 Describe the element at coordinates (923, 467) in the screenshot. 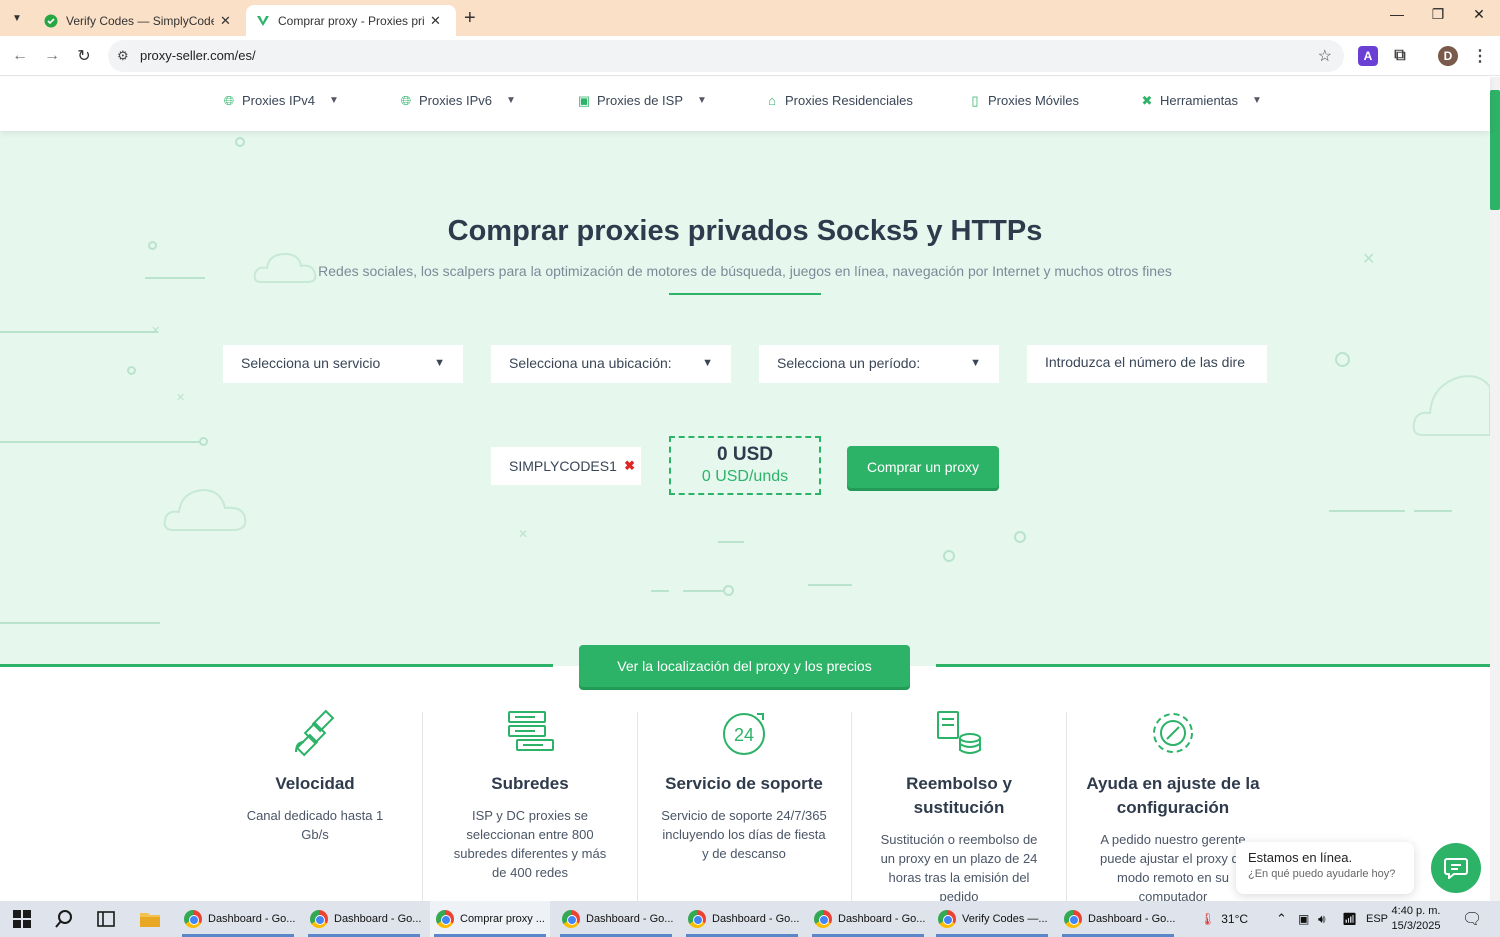

I see `buy-proxy-button: Comprar un proxy` at that location.